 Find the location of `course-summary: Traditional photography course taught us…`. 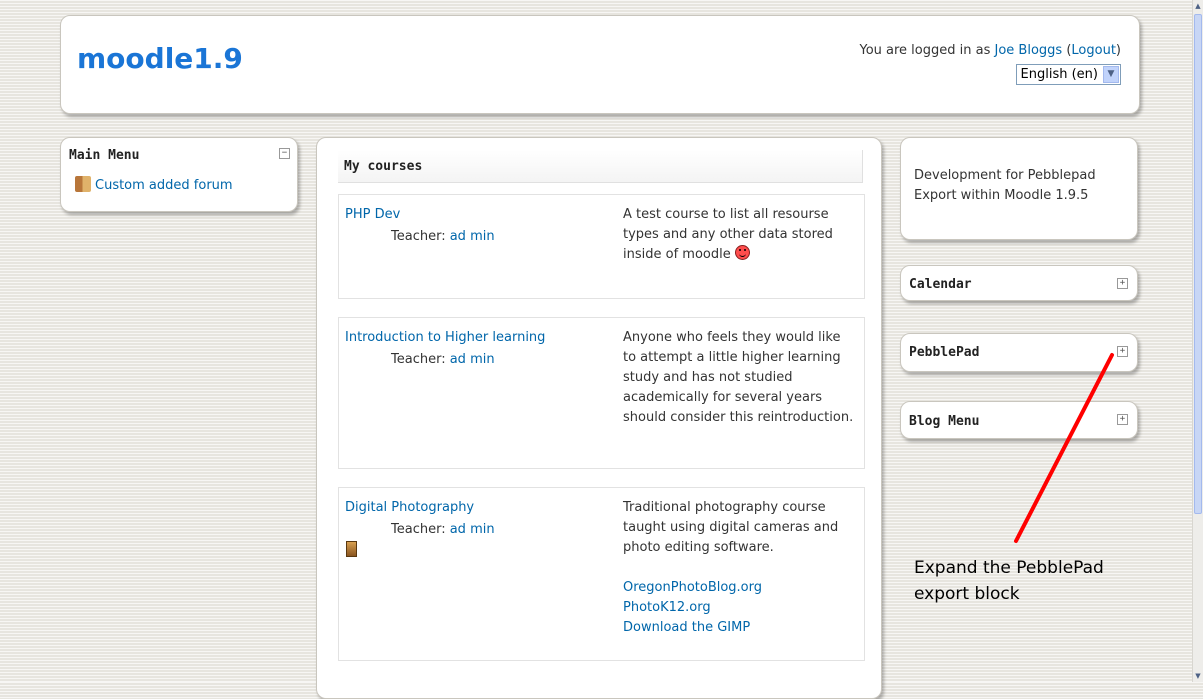

course-summary: Traditional photography course taught us… is located at coordinates (740, 568).